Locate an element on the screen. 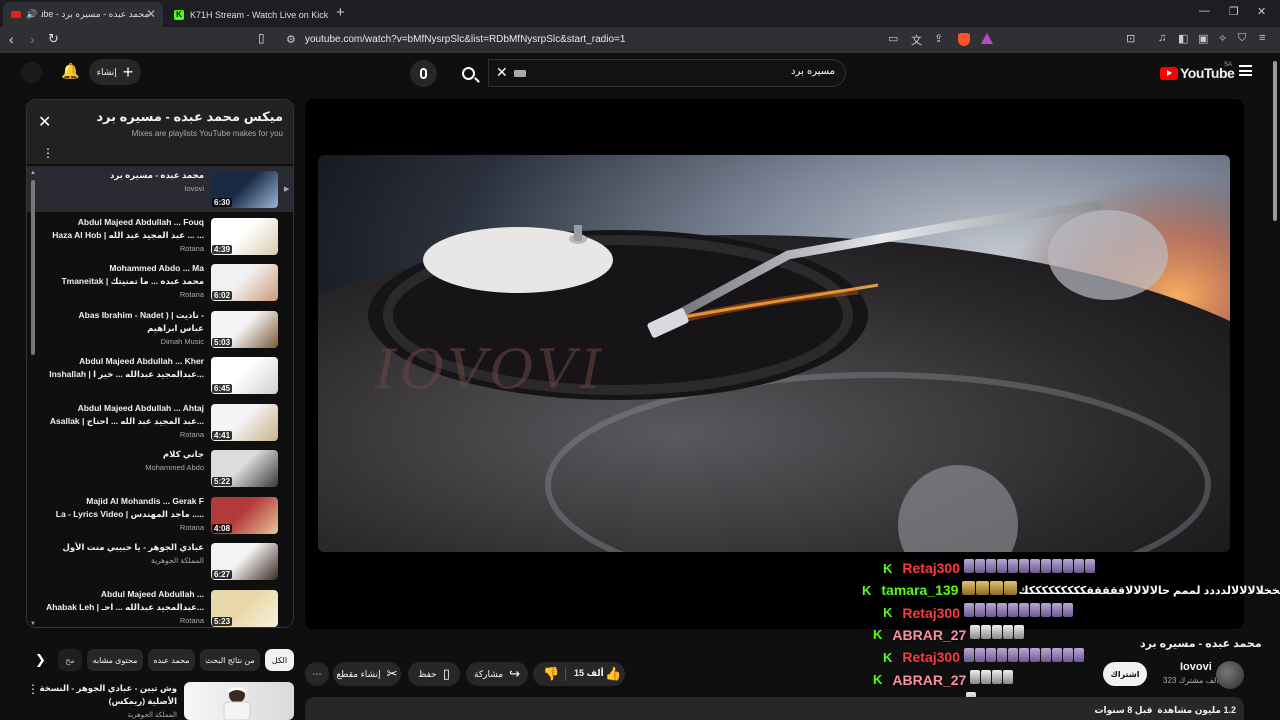  tab-kick: K K71H Stream - Watch Live on Kick is located at coordinates (247, 14).